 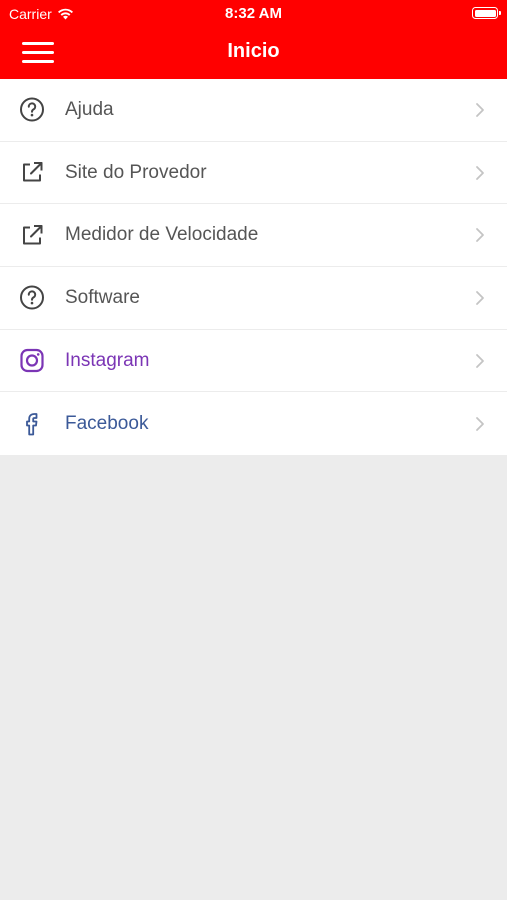 I want to click on menu-item-instagram: Instagram, so click(x=253, y=361).